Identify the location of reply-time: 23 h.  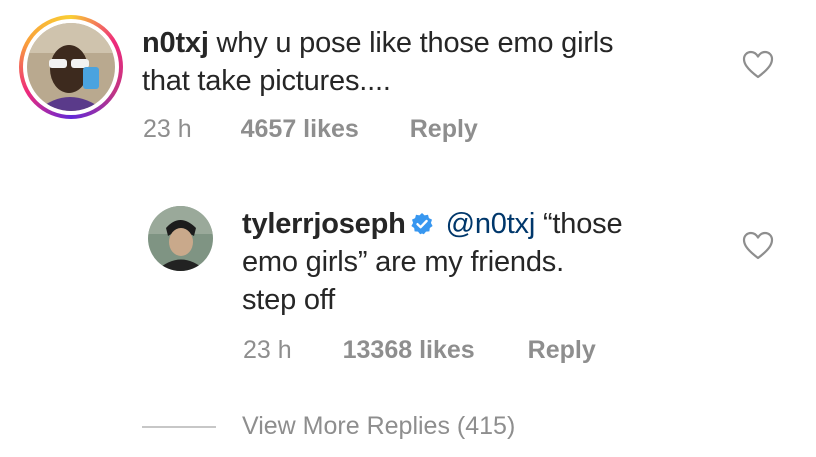
(267, 350).